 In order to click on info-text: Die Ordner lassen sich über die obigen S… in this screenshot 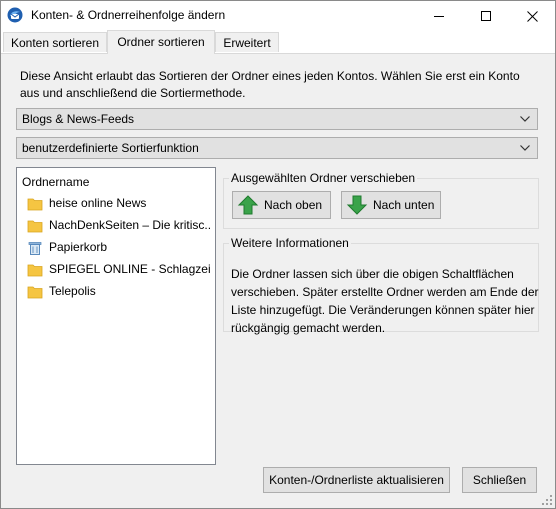, I will do `click(385, 301)`.